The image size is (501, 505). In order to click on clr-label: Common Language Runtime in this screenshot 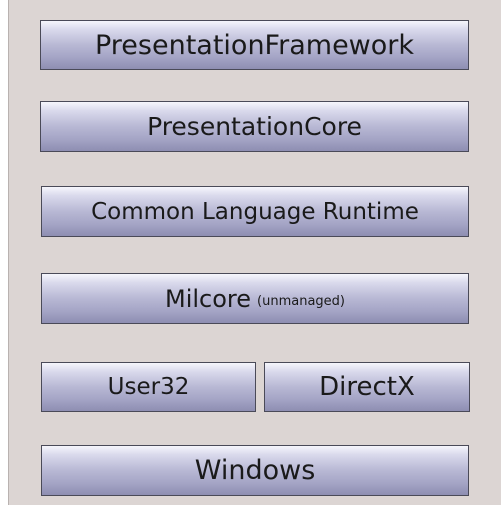, I will do `click(255, 211)`.